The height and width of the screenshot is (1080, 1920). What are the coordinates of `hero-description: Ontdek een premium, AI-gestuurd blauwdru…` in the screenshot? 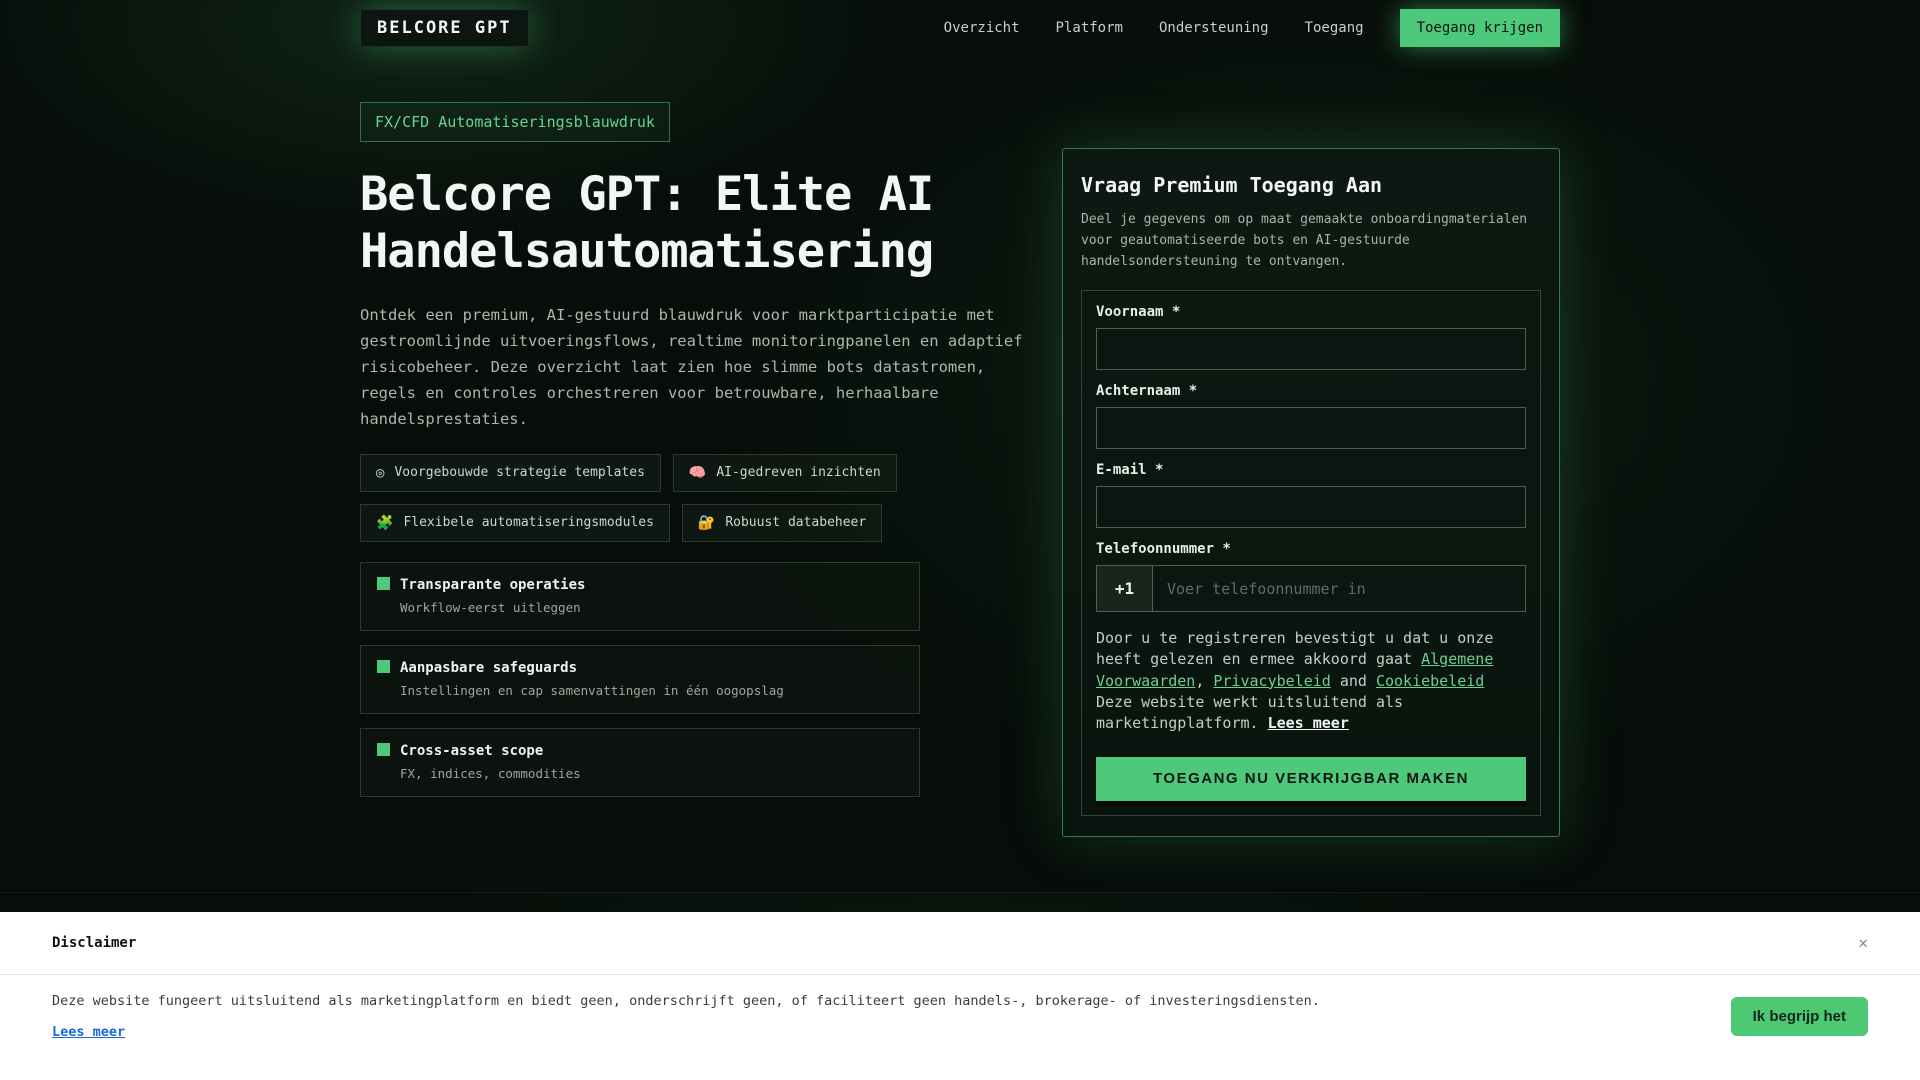 It's located at (691, 366).